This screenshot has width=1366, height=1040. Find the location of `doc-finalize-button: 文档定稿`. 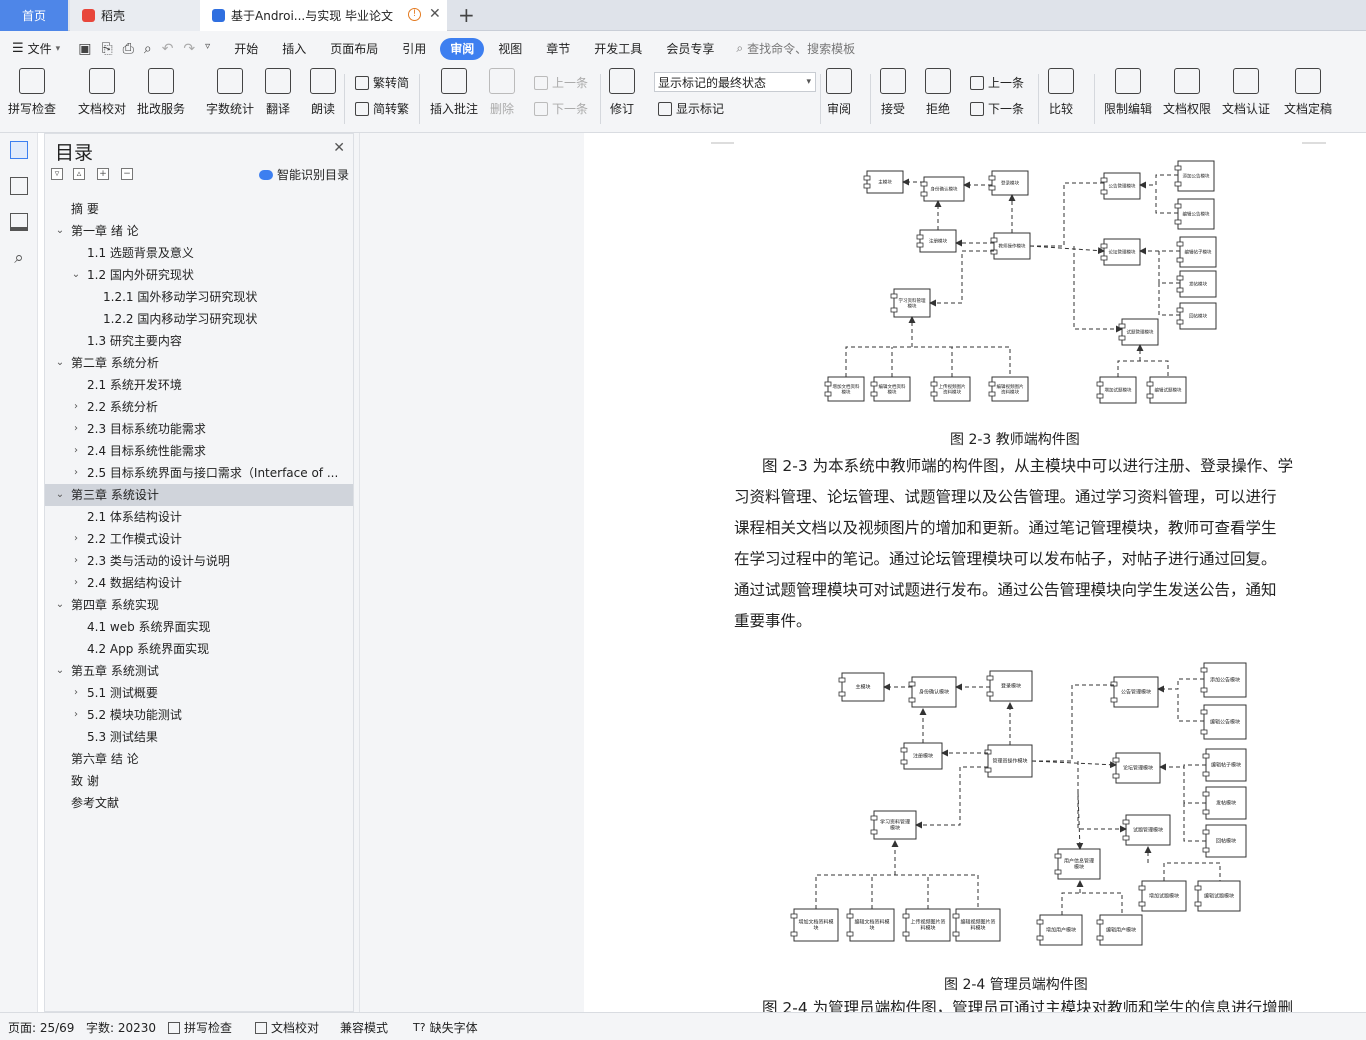

doc-finalize-button: 文档定稿 is located at coordinates (1308, 92).